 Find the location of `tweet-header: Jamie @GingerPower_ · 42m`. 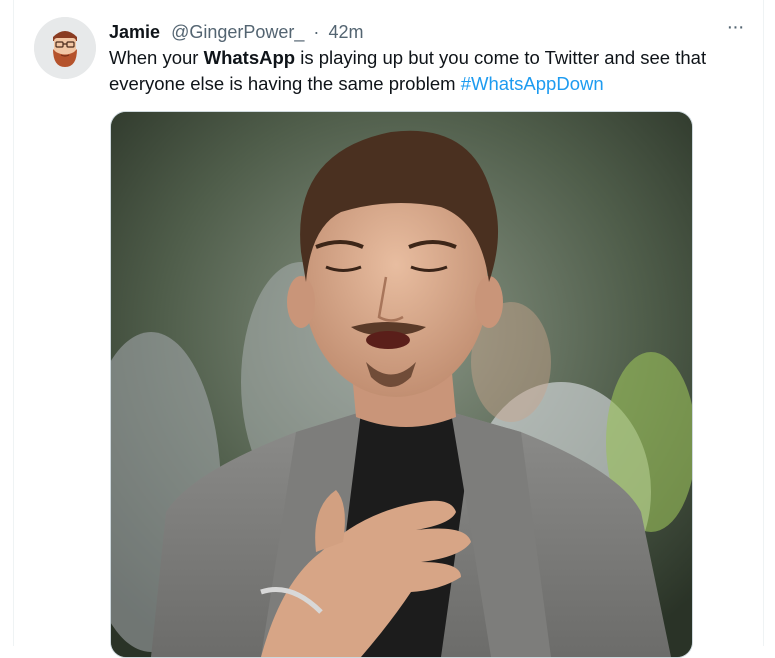

tweet-header: Jamie @GingerPower_ · 42m is located at coordinates (236, 32).